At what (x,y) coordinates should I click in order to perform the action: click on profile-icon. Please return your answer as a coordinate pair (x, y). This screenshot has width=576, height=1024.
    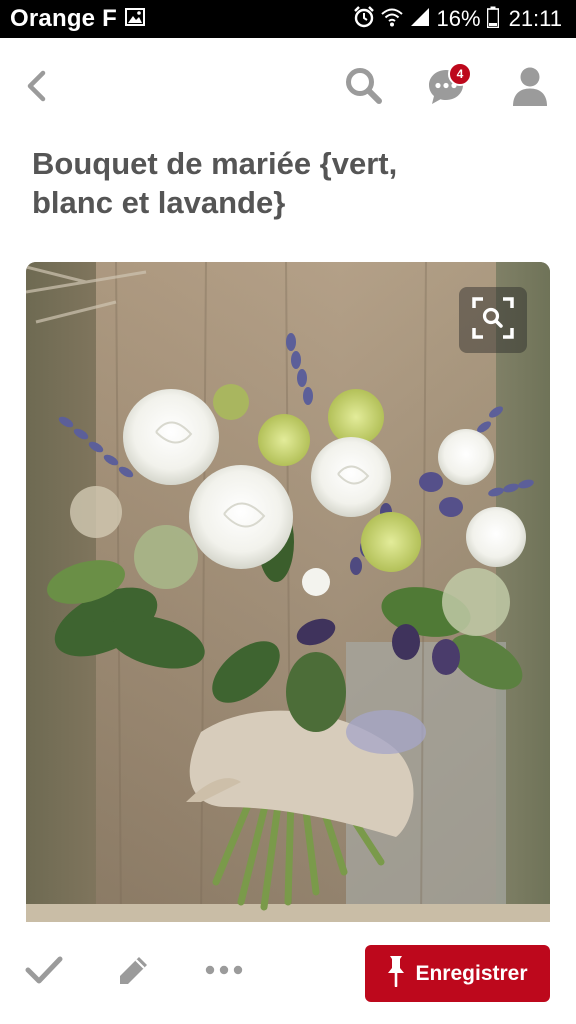
    Looking at the image, I should click on (530, 88).